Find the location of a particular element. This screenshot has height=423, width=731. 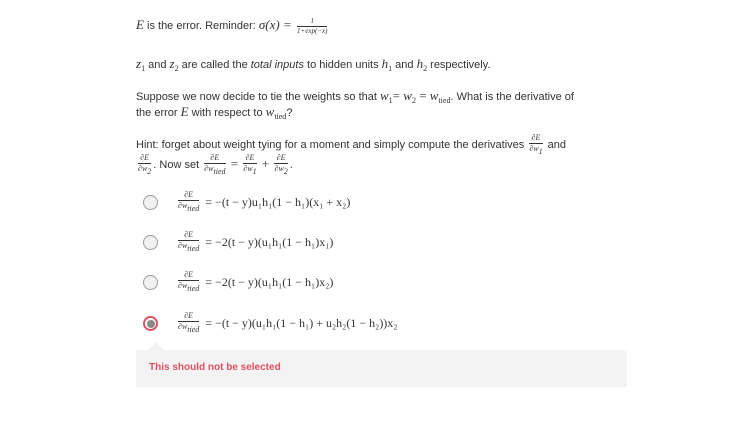

hint-period: . is located at coordinates (291, 164).